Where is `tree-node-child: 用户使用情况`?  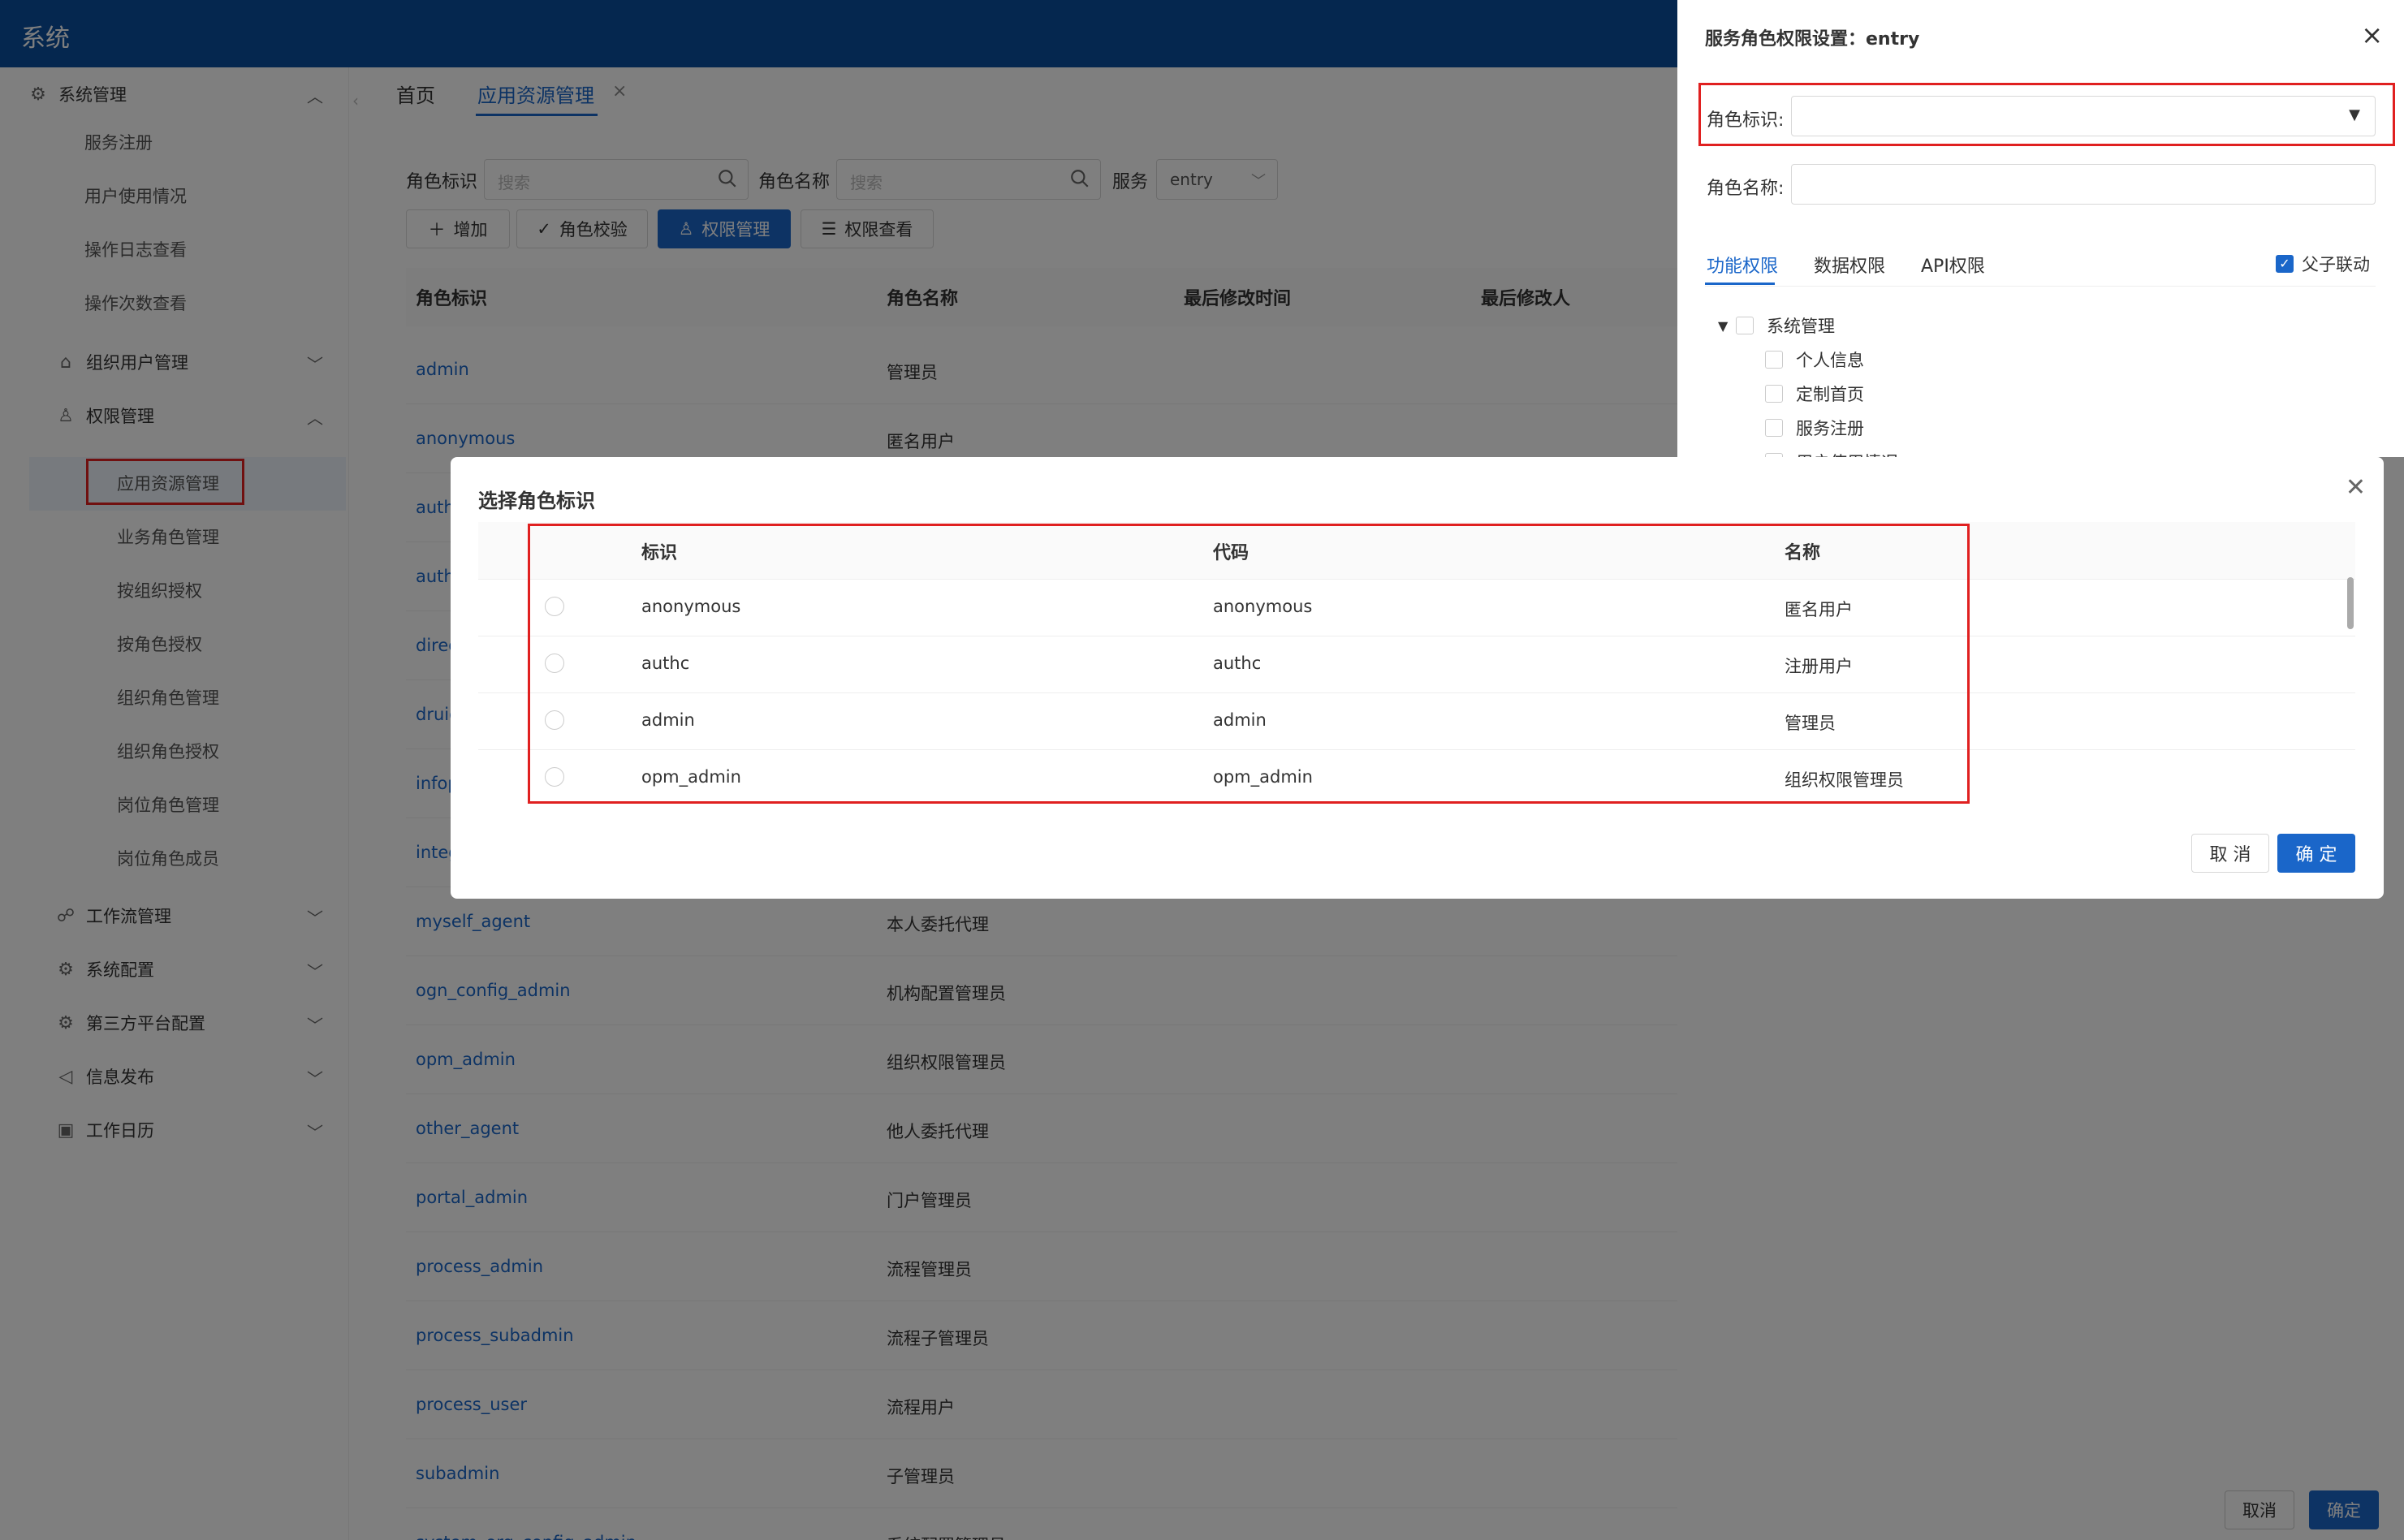 tree-node-child: 用户使用情况 is located at coordinates (1831, 453).